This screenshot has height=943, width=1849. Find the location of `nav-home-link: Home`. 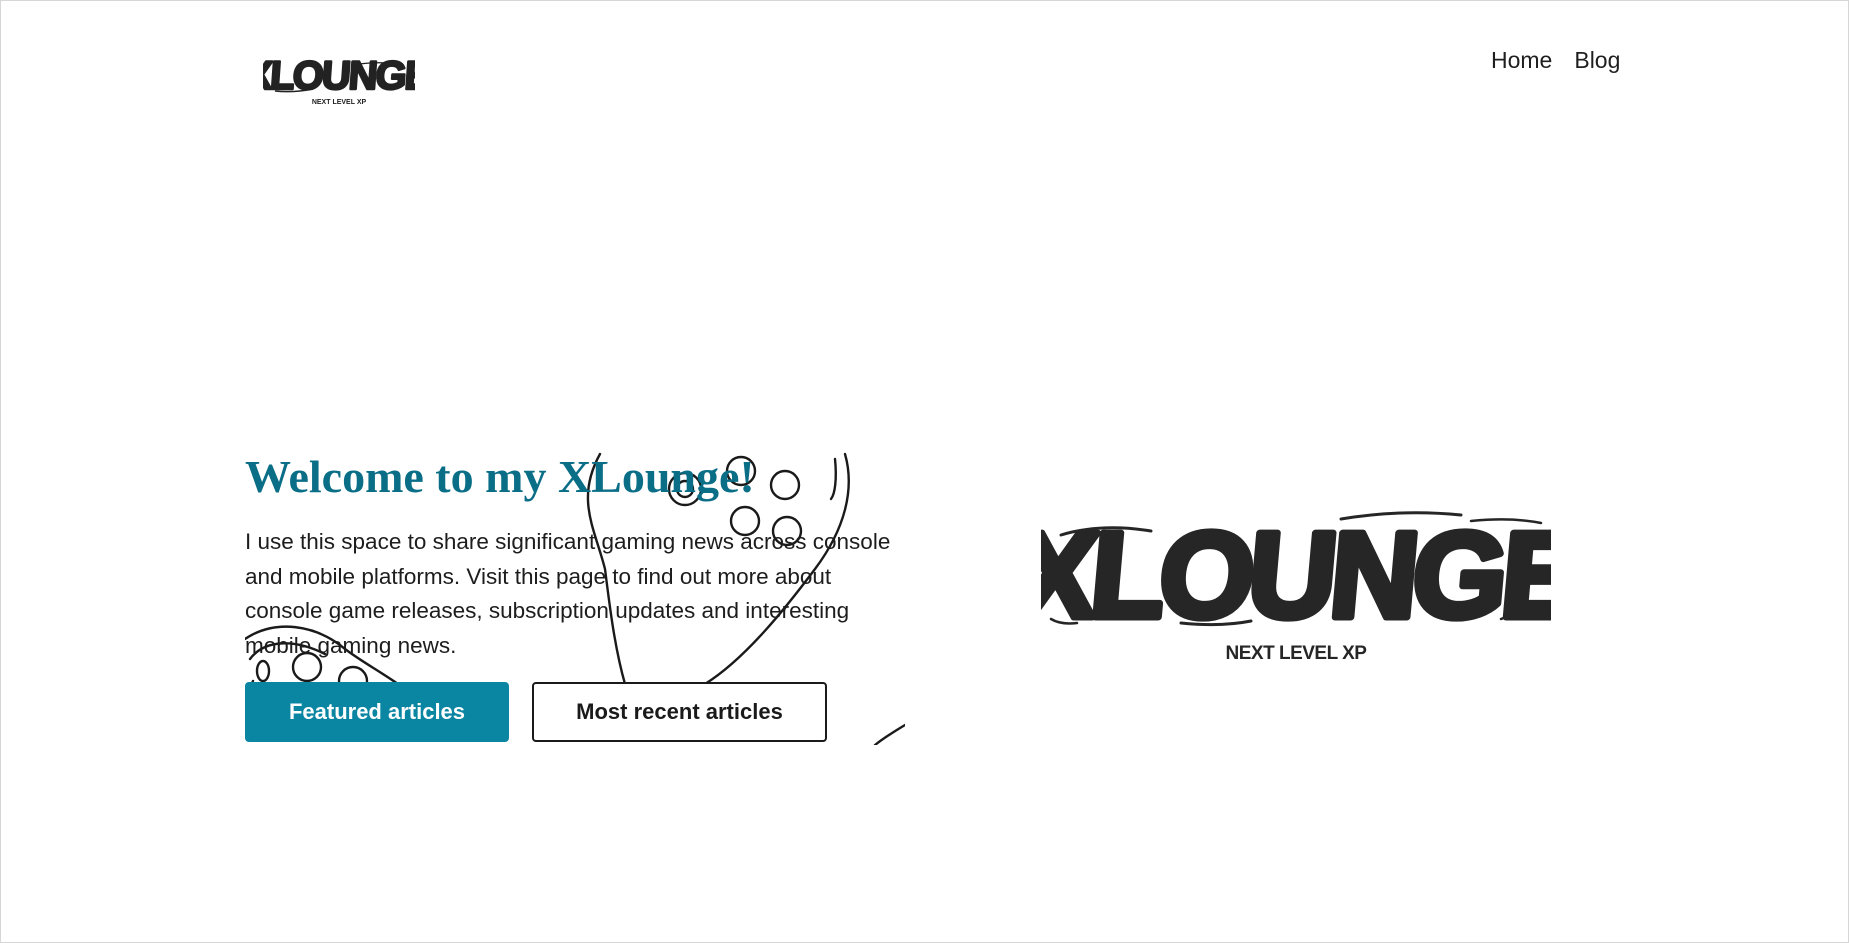

nav-home-link: Home is located at coordinates (1521, 60).